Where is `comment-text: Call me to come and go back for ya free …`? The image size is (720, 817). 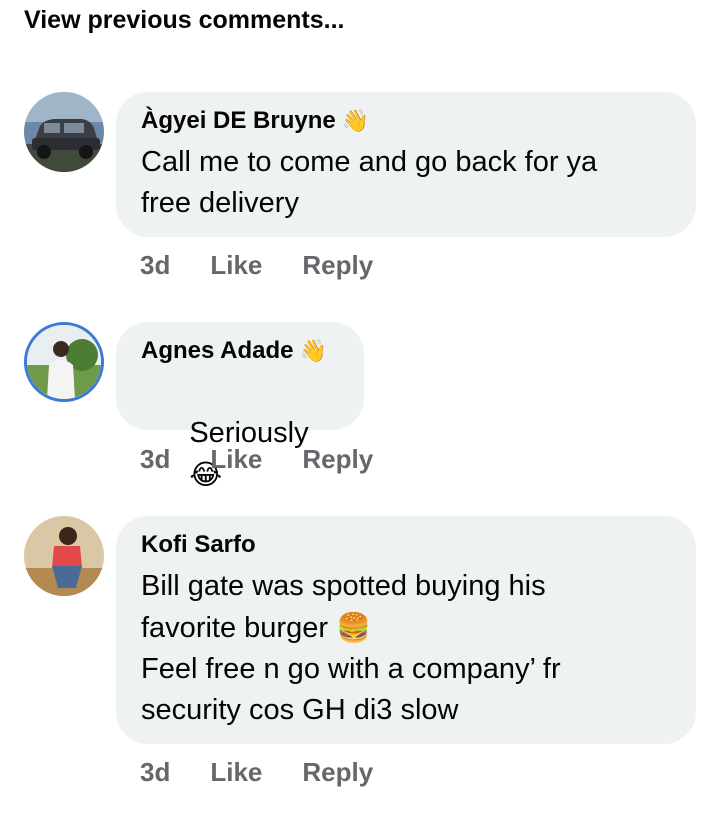 comment-text: Call me to come and go back for ya free … is located at coordinates (369, 182).